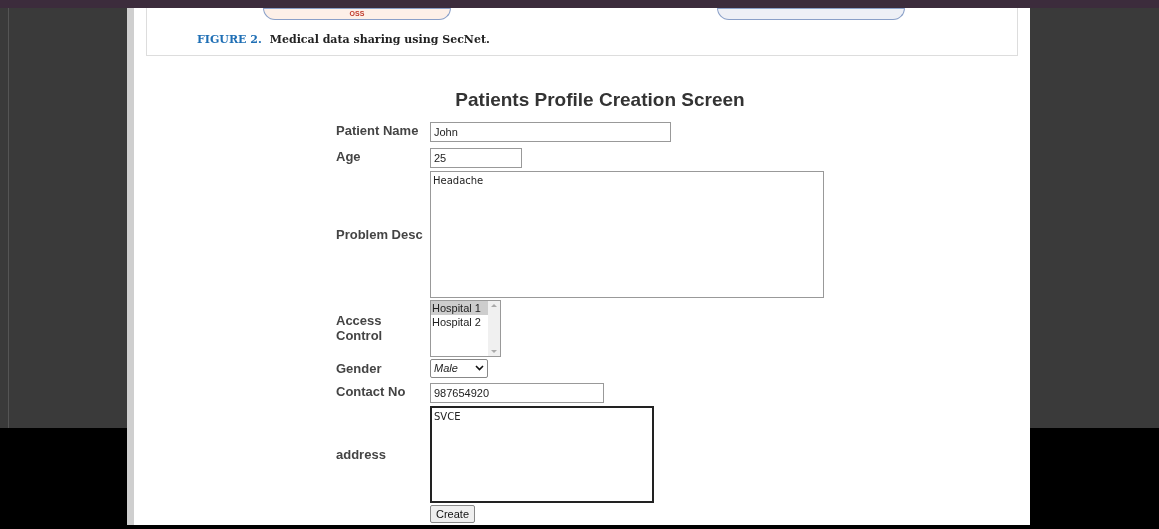 The image size is (1159, 529). I want to click on list-option: Hospital 1, so click(459, 307).